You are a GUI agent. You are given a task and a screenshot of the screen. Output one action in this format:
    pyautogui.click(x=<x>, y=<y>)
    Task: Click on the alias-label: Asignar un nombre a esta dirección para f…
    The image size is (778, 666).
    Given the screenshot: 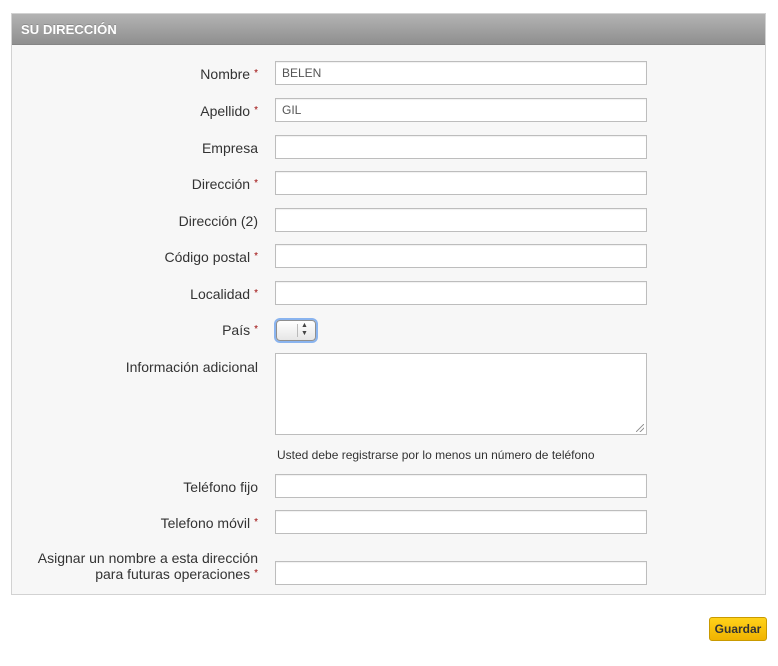 What is the action you would take?
    pyautogui.click(x=147, y=566)
    